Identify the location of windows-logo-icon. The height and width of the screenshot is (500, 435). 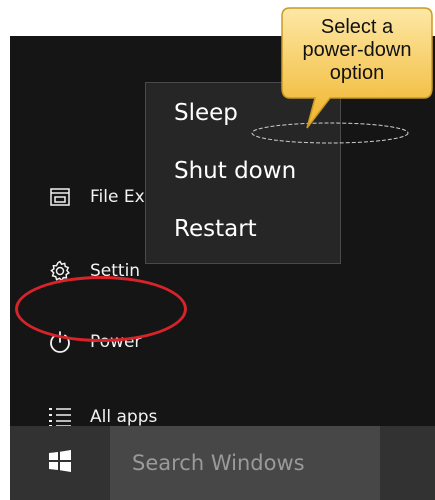
(60, 463).